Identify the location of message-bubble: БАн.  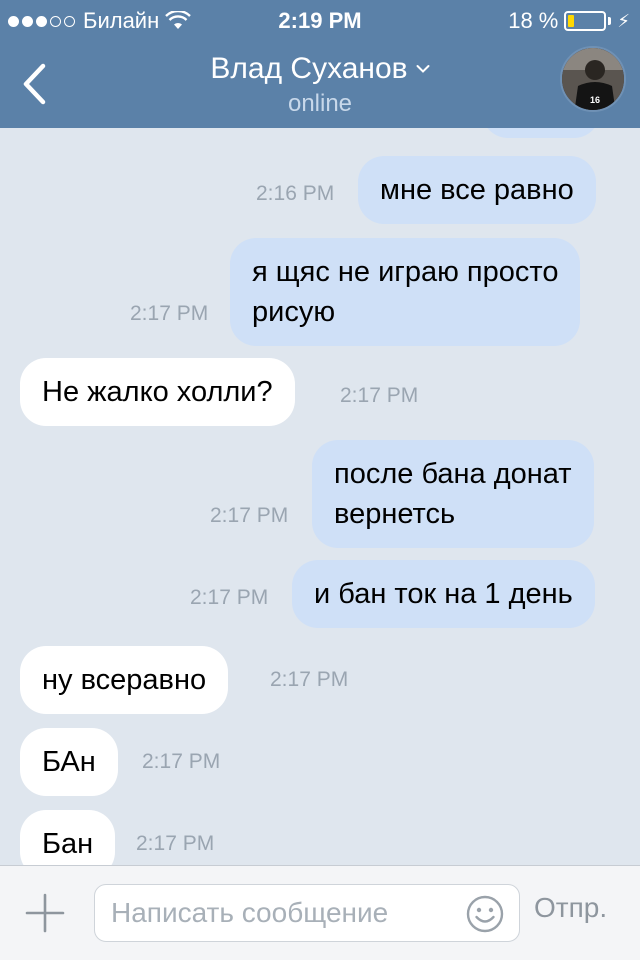
(69, 762).